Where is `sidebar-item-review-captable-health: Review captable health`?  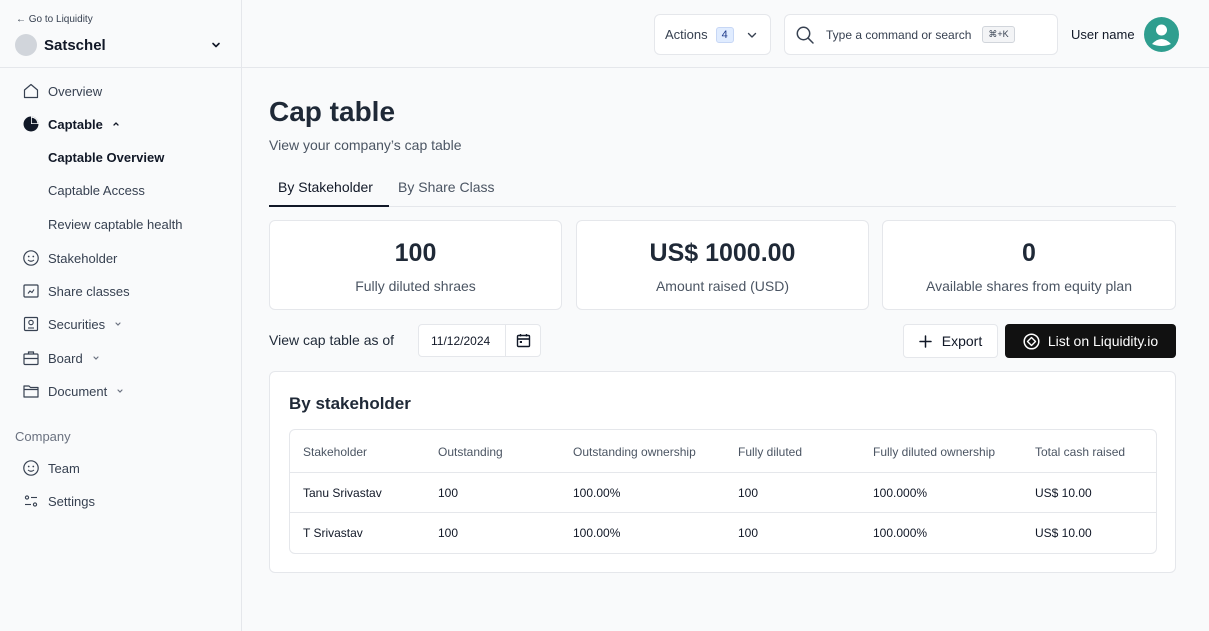
sidebar-item-review-captable-health: Review captable health is located at coordinates (115, 224).